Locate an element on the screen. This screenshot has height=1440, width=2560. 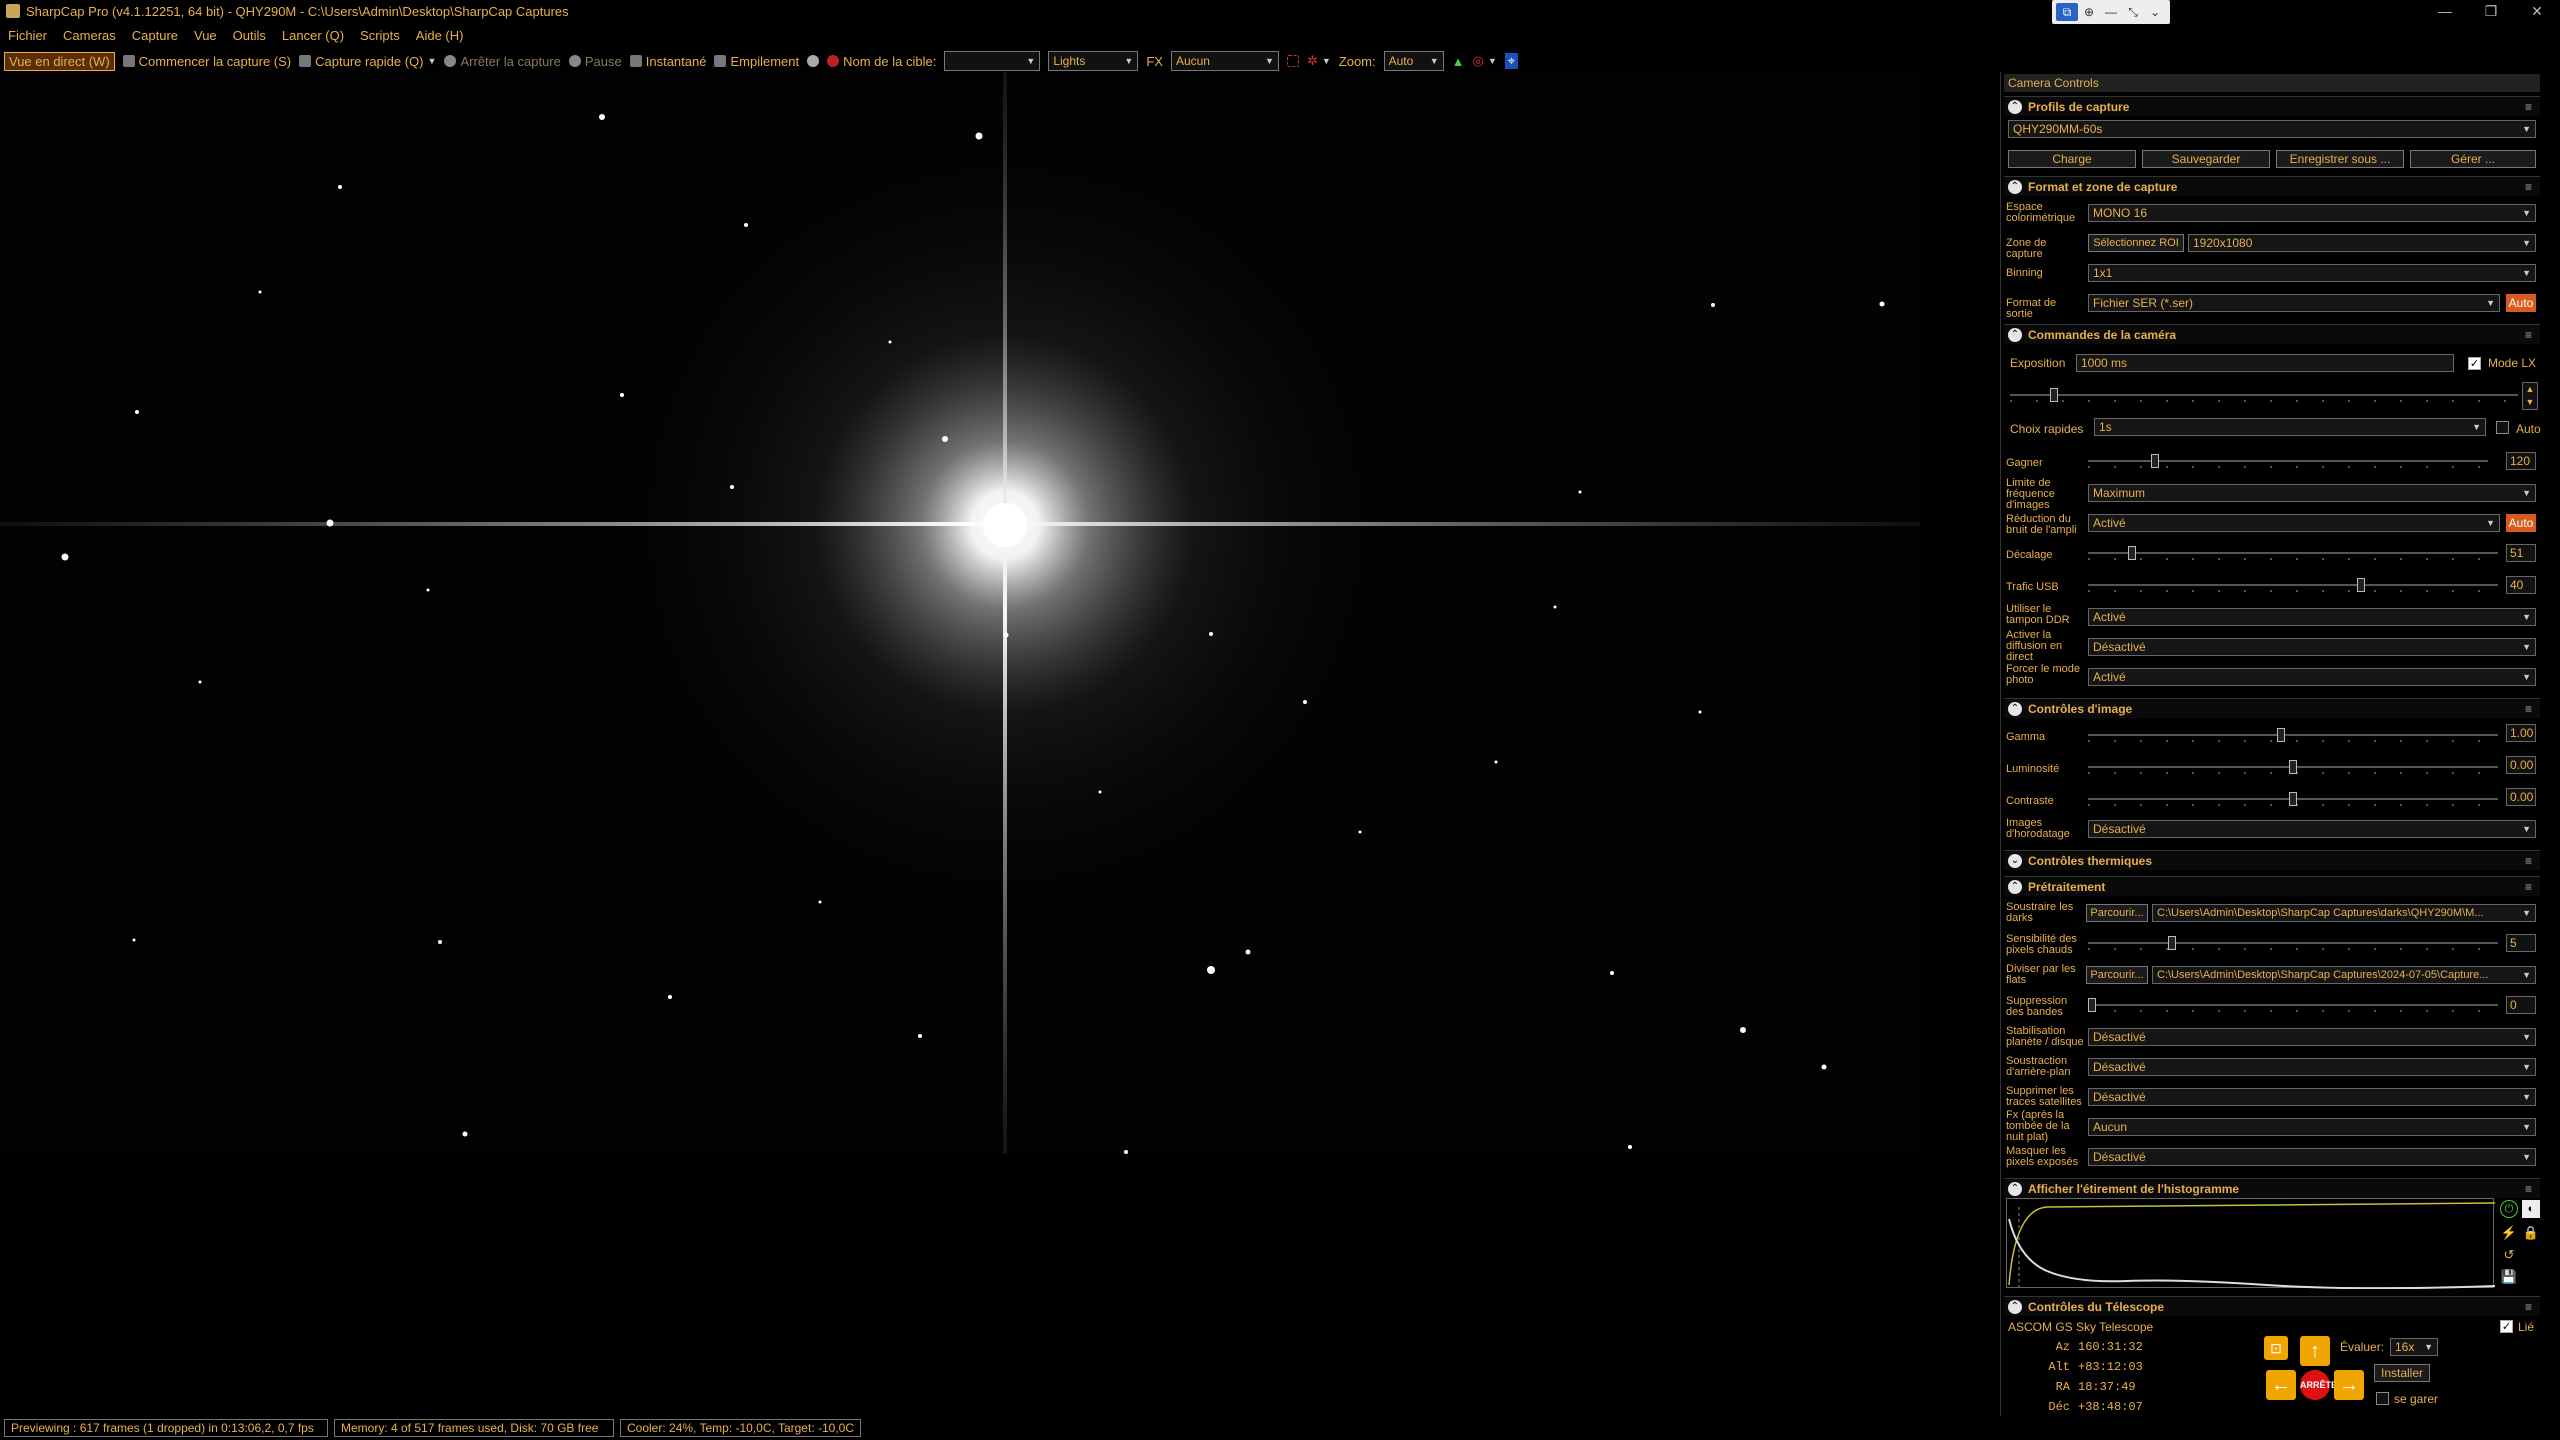
auto-stretch-icon: ⏻ is located at coordinates (2509, 1209).